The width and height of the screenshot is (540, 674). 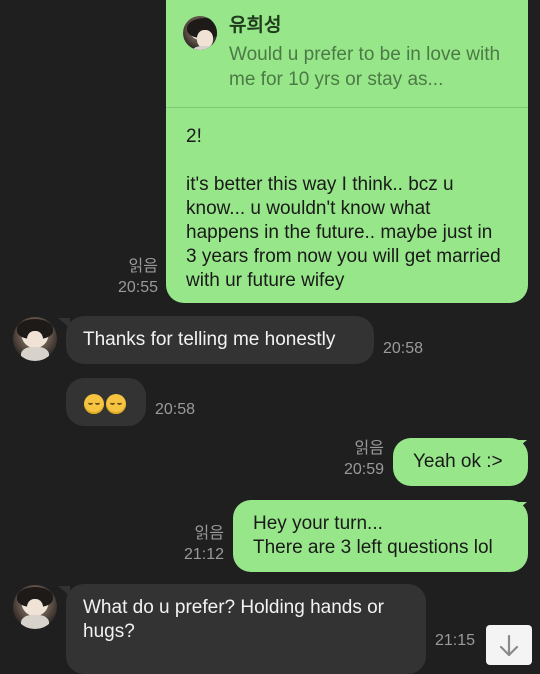 I want to click on quoted-avatar, so click(x=200, y=33).